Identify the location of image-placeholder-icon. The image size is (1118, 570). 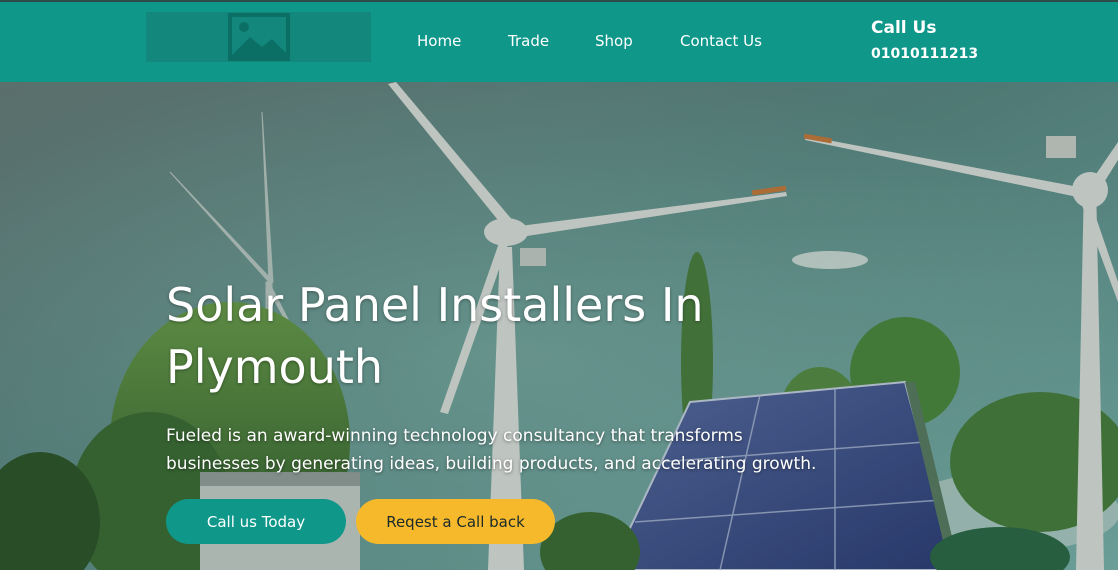
(259, 37).